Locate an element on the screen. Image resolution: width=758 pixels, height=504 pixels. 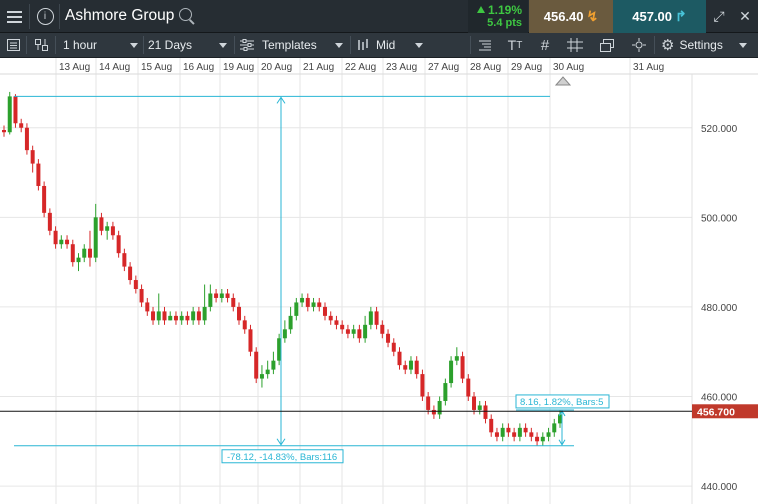
date-tick-label: 31 Aug is located at coordinates (648, 67).